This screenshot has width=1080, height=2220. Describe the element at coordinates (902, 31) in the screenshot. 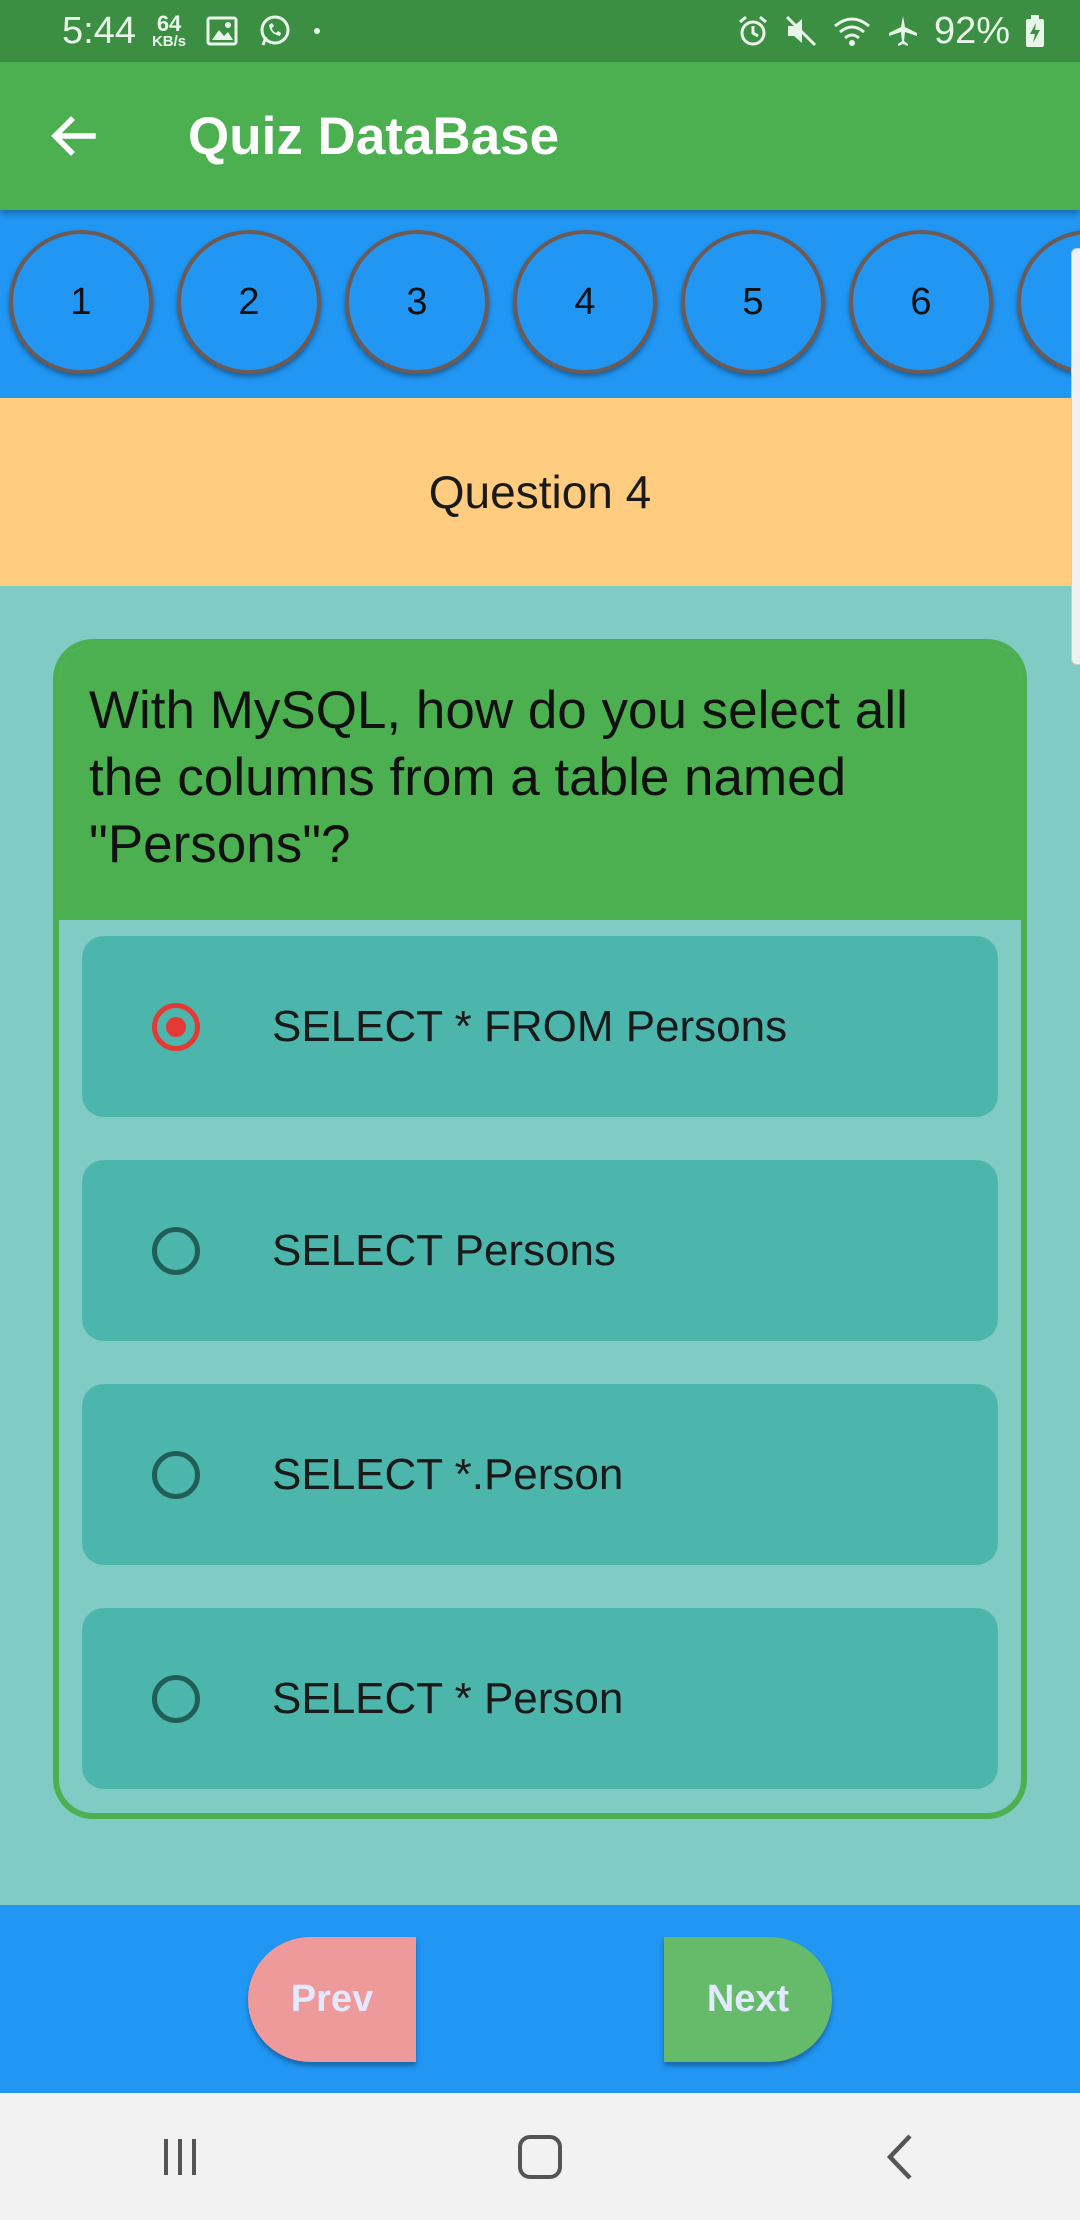

I see `airplane-icon` at that location.